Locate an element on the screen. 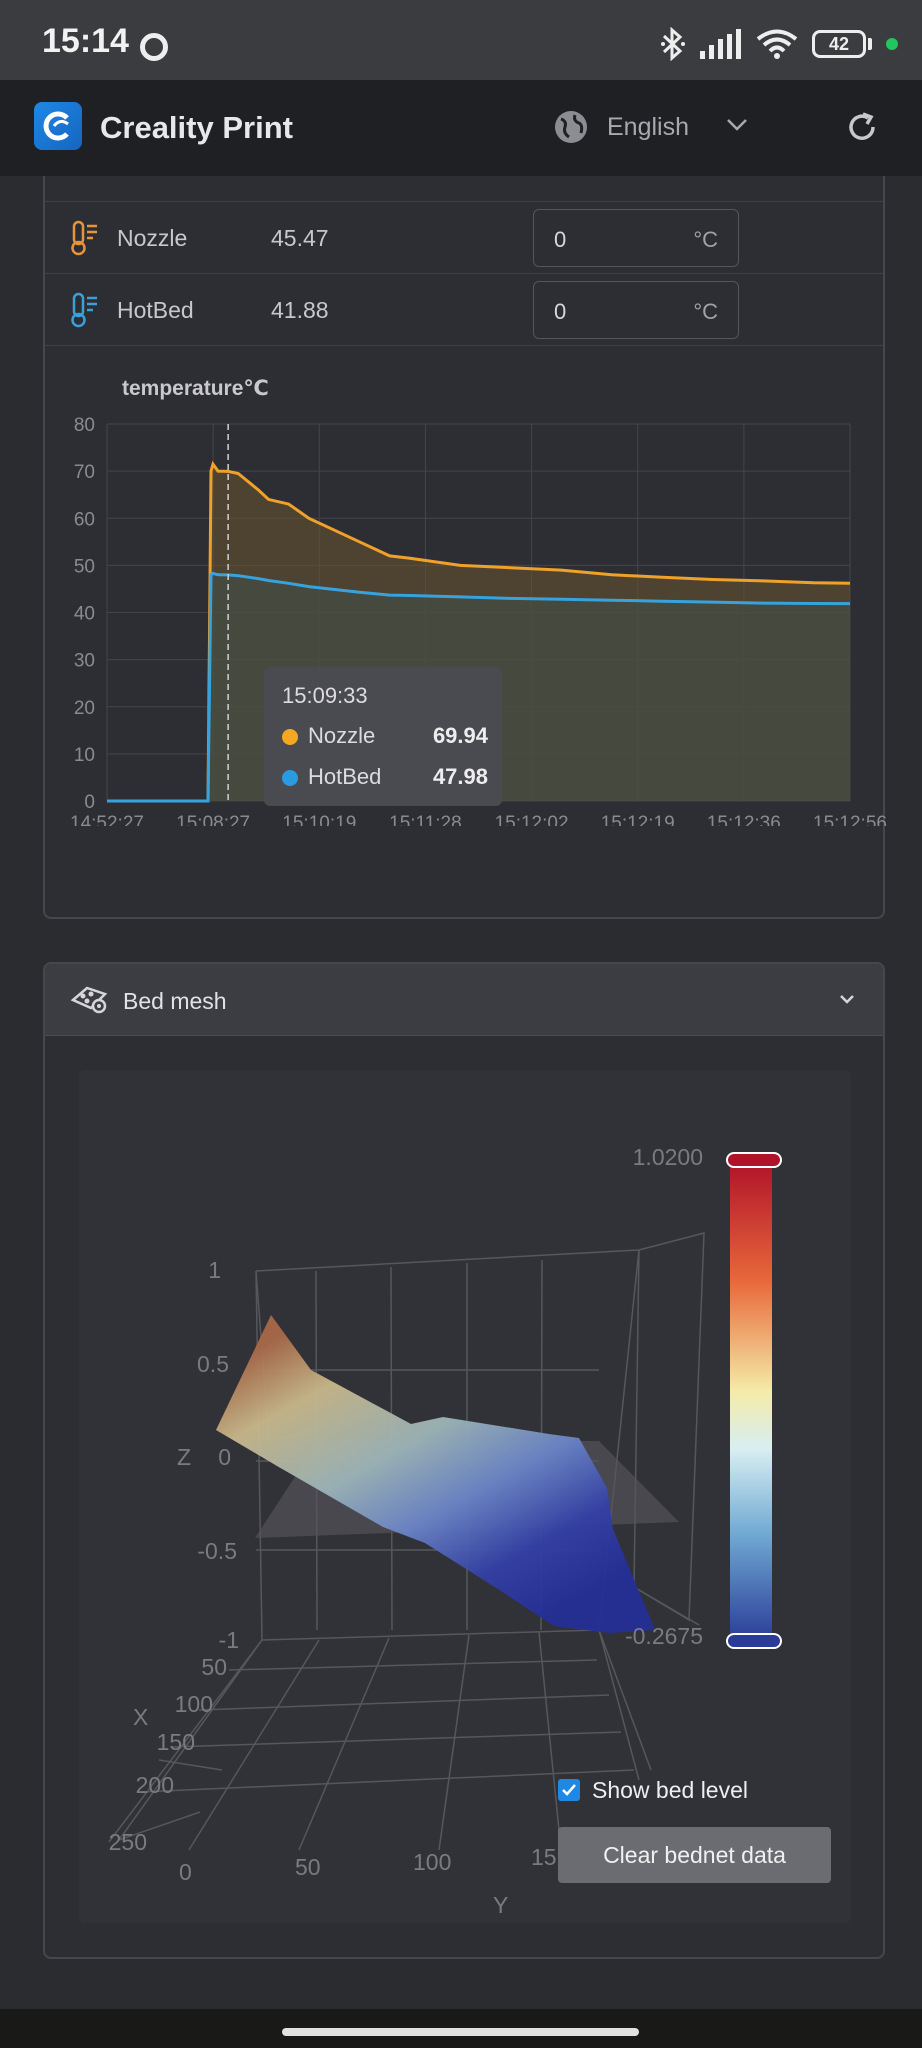 This screenshot has width=922, height=2048. y-tick-label: 0 is located at coordinates (89, 802).